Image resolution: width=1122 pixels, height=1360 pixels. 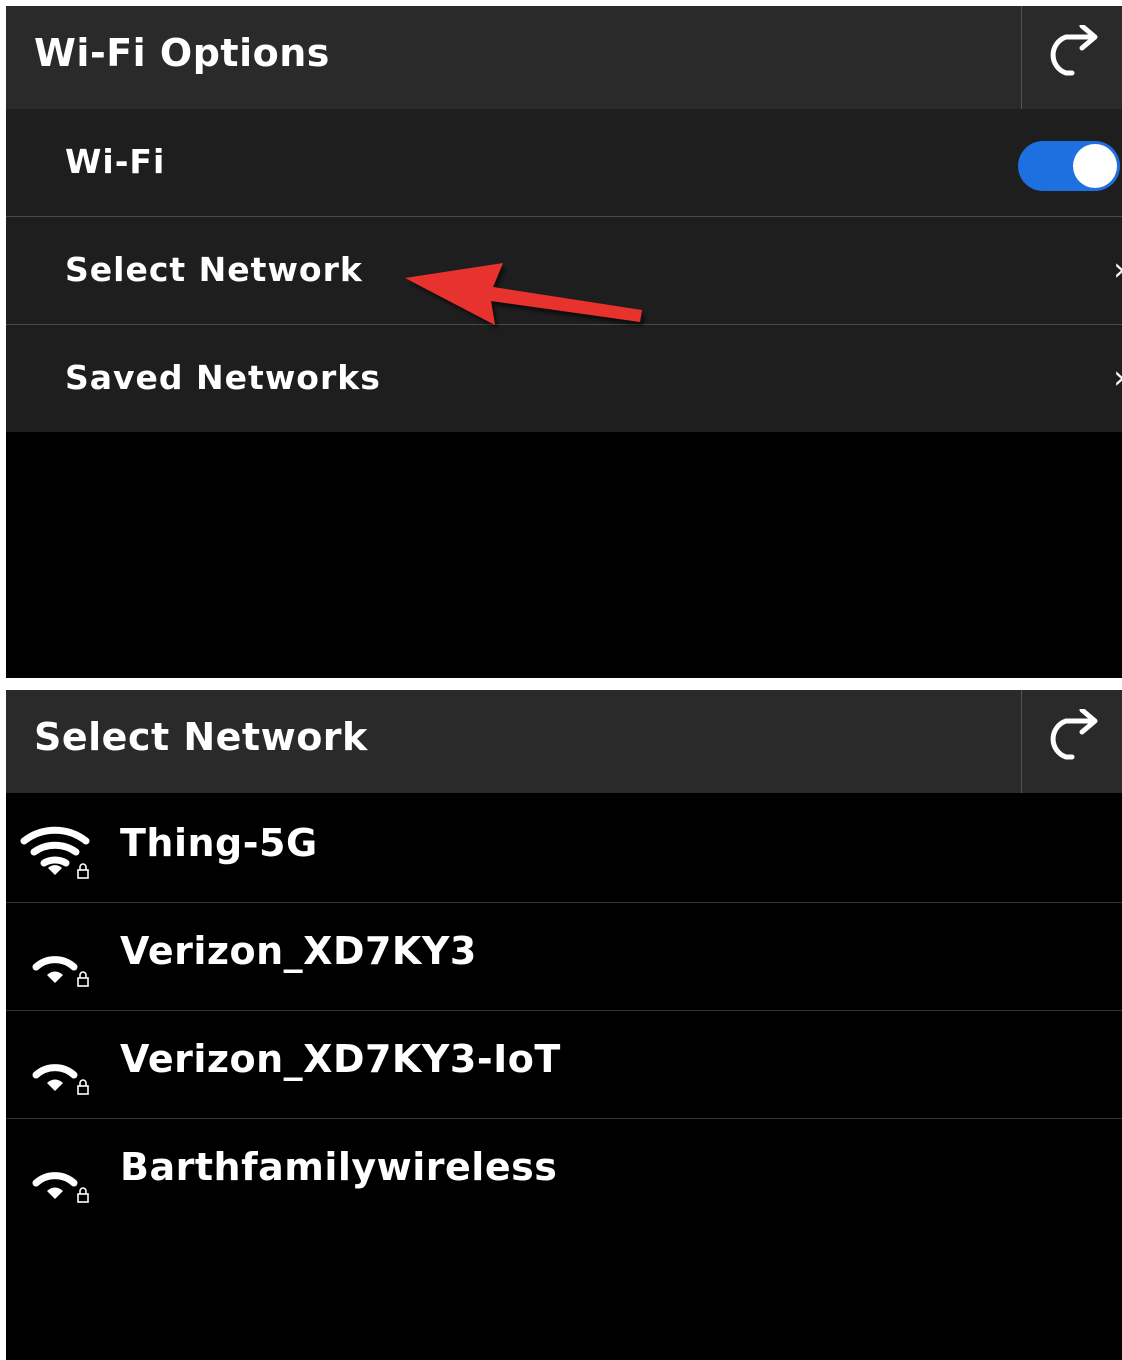 What do you see at coordinates (223, 377) in the screenshot?
I see `saved-networks-label: Saved Networks` at bounding box center [223, 377].